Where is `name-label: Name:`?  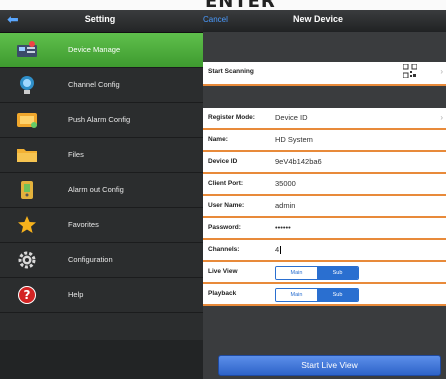 name-label: Name: is located at coordinates (218, 139).